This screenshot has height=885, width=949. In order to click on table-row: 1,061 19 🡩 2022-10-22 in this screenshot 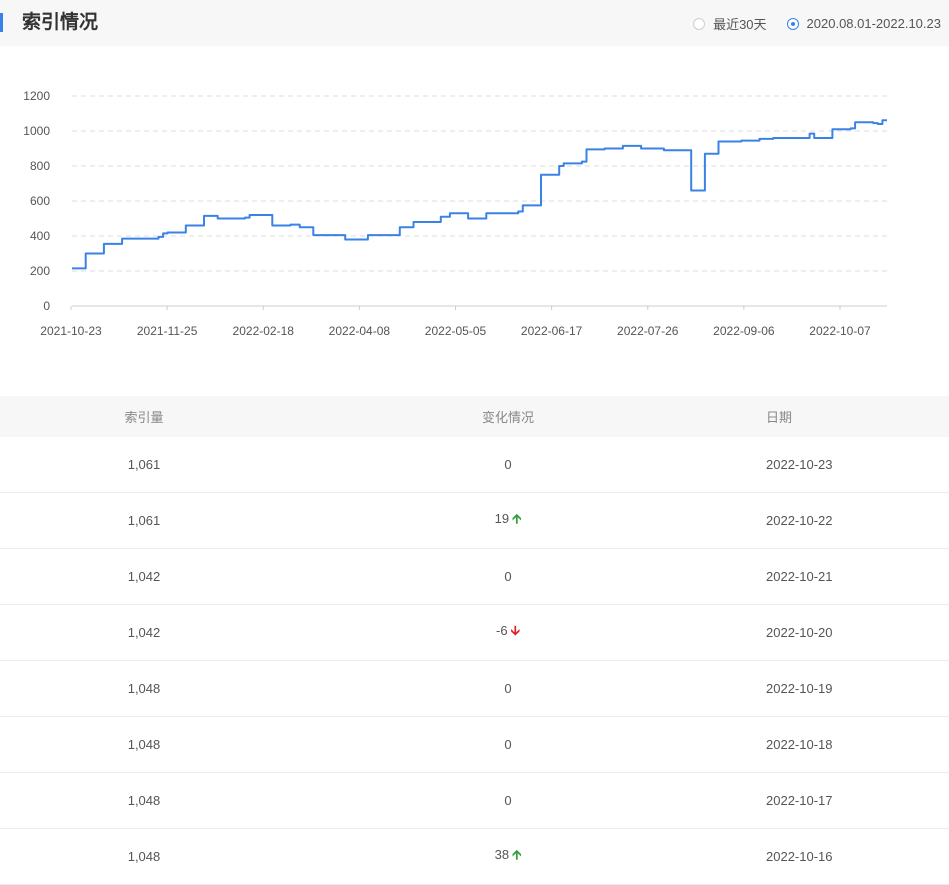, I will do `click(474, 521)`.